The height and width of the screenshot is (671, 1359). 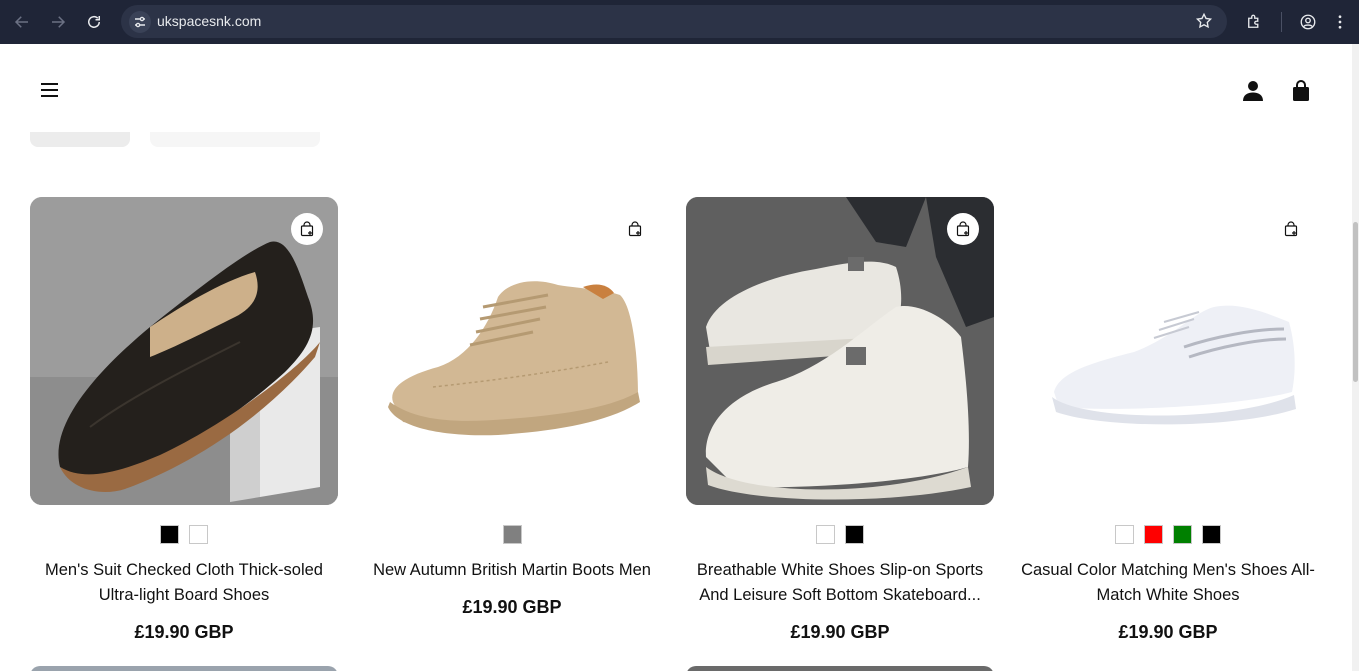 I want to click on forward-button, so click(x=58, y=22).